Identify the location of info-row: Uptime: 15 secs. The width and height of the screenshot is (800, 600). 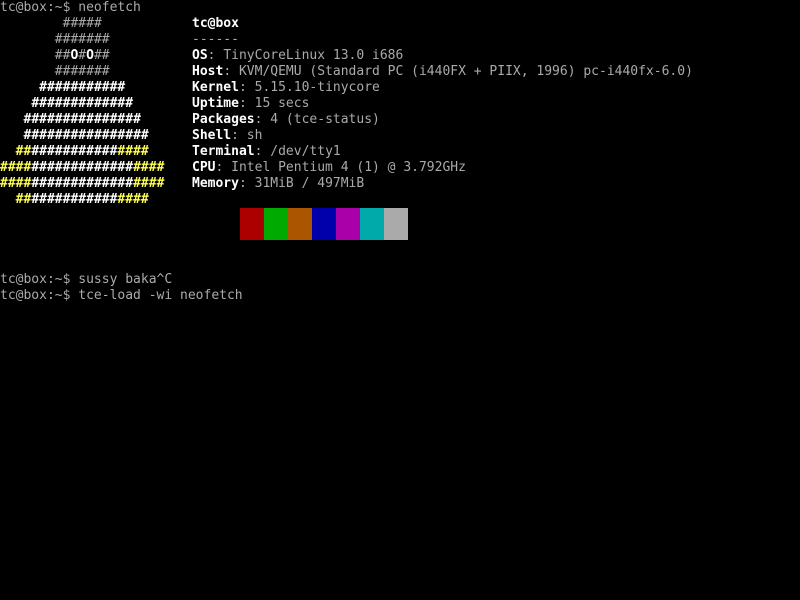
(442, 104).